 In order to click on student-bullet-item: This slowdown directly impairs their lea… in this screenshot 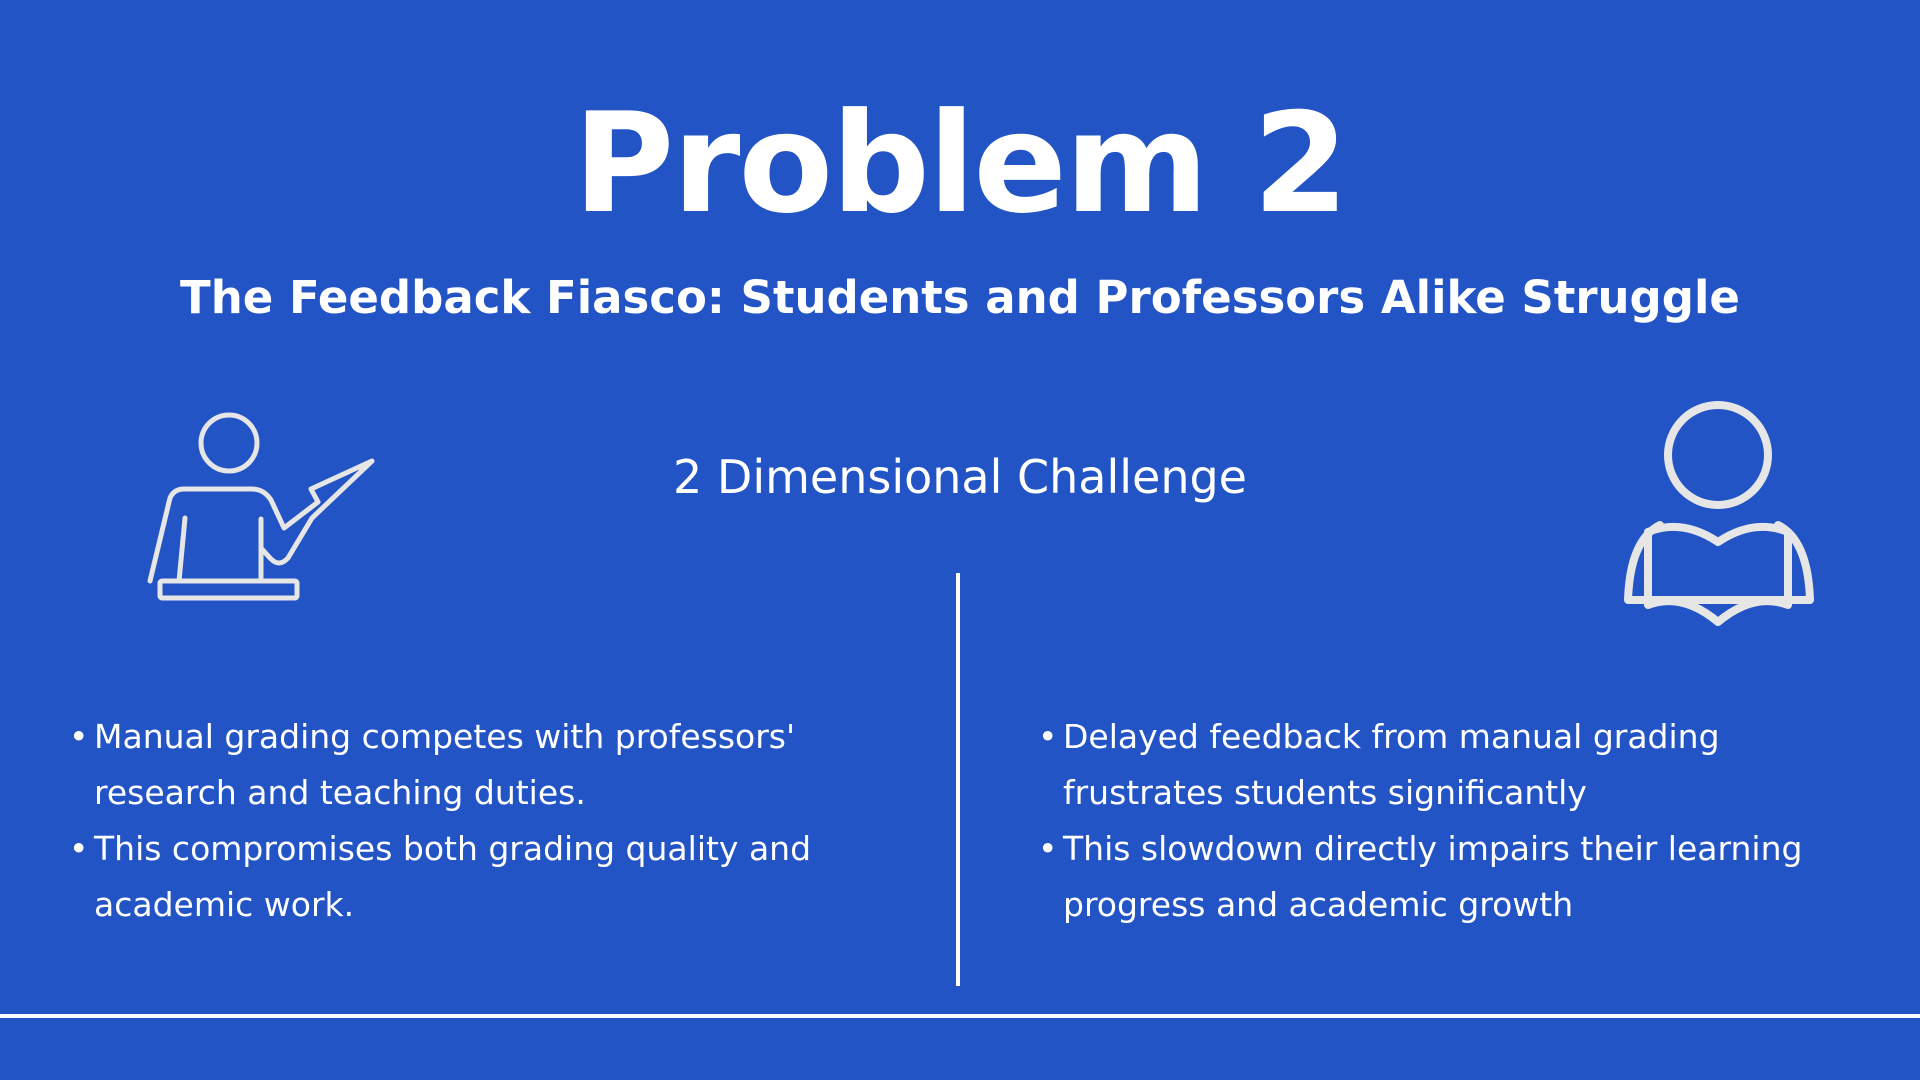, I will do `click(1458, 877)`.